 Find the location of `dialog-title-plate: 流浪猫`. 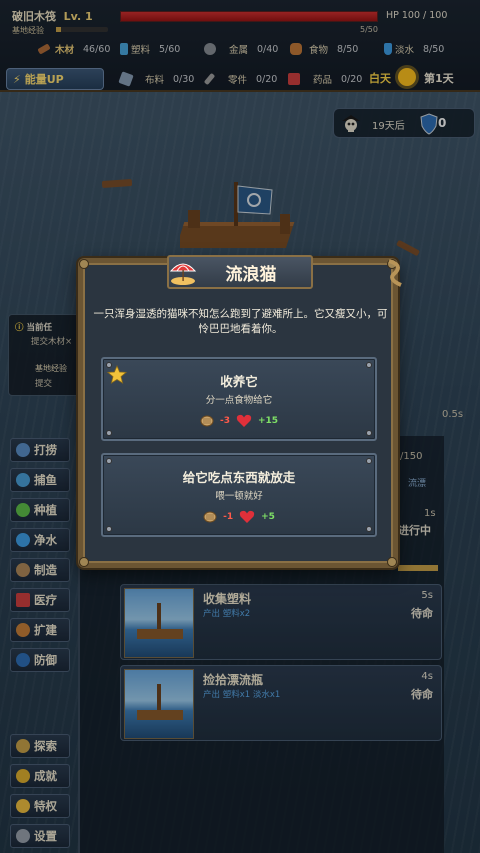

dialog-title-plate: 流浪猫 is located at coordinates (240, 272).